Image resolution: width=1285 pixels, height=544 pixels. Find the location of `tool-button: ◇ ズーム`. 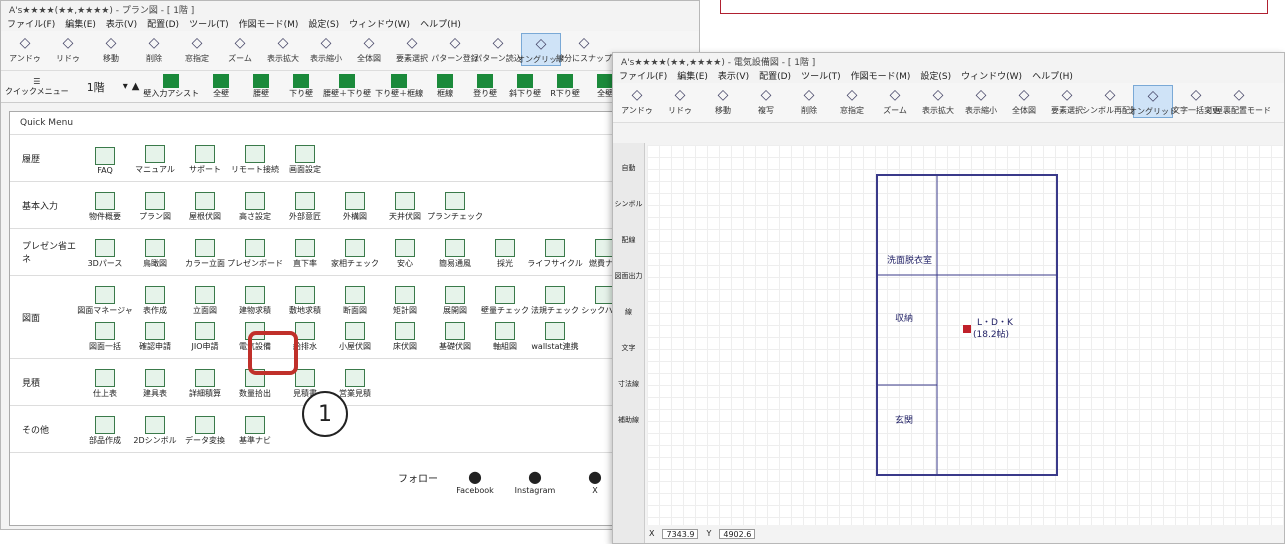

tool-button: ◇ ズーム is located at coordinates (240, 48).